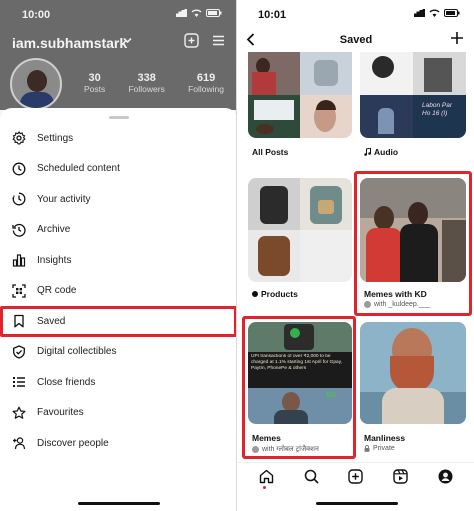 The height and width of the screenshot is (511, 474). Describe the element at coordinates (118, 14) in the screenshot. I see `status-bar: 10:00` at that location.